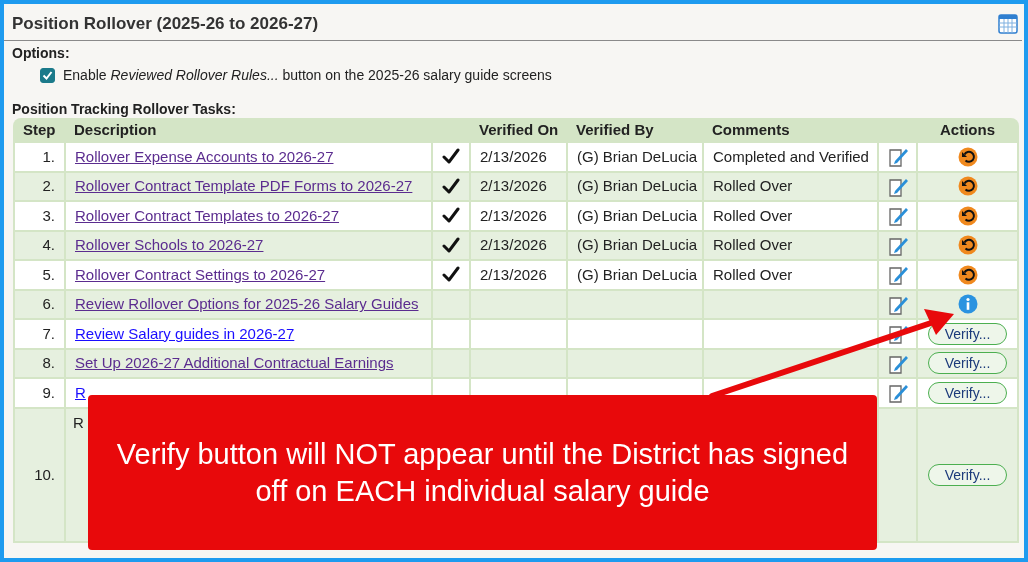 The image size is (1028, 562). What do you see at coordinates (968, 130) in the screenshot?
I see `column-header: Actions` at bounding box center [968, 130].